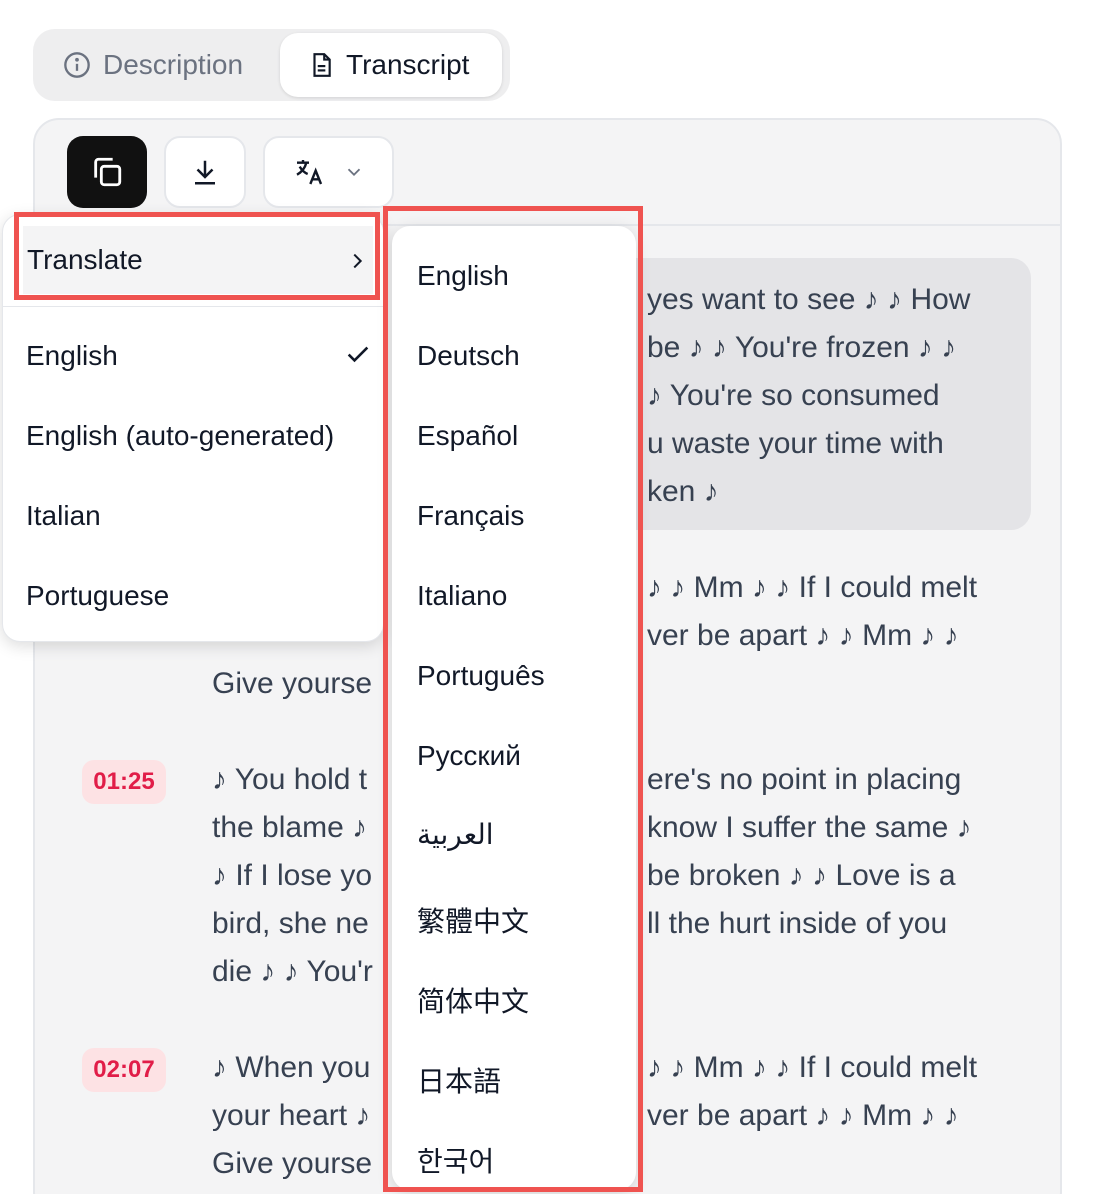  I want to click on tab-transcript-label: Transcript, so click(408, 64).